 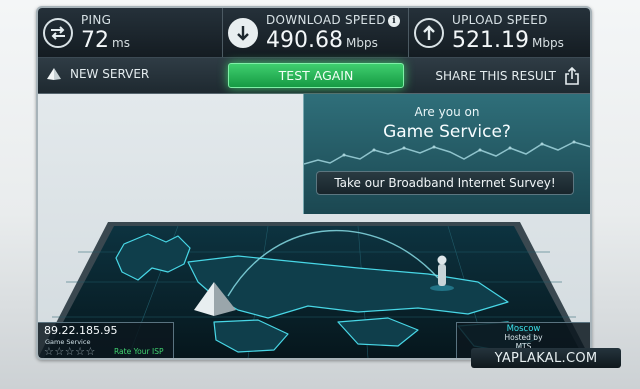 I want to click on download-value: 490.68, so click(x=304, y=40).